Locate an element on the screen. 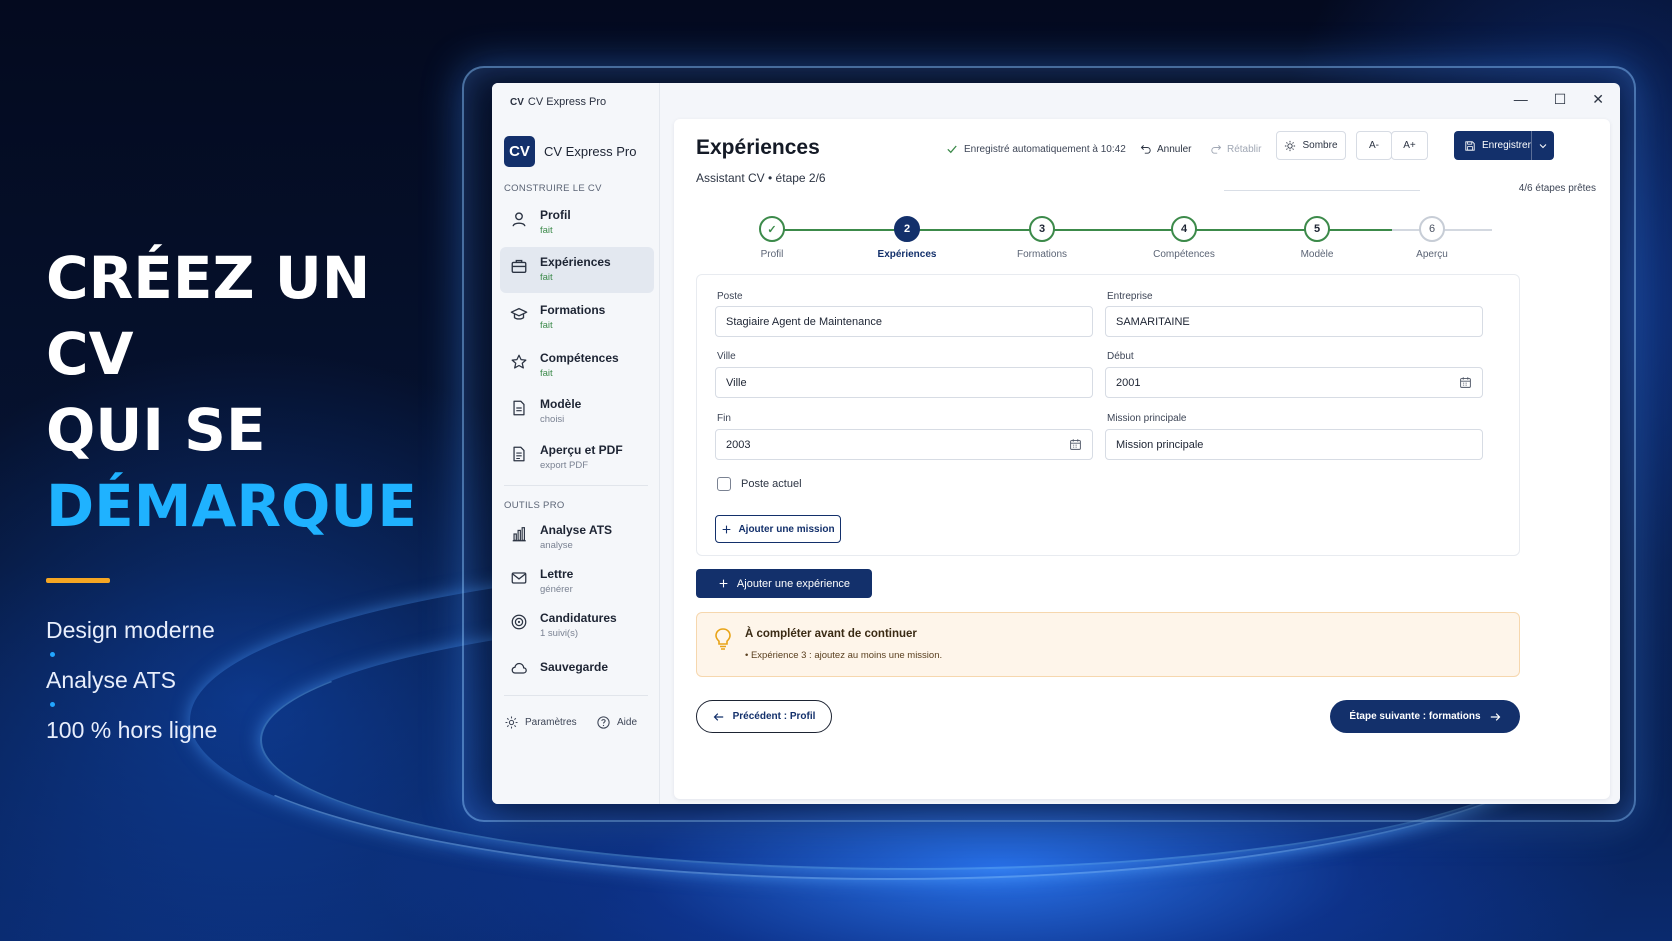  step-modele: 5 Modèle is located at coordinates (1317, 238).